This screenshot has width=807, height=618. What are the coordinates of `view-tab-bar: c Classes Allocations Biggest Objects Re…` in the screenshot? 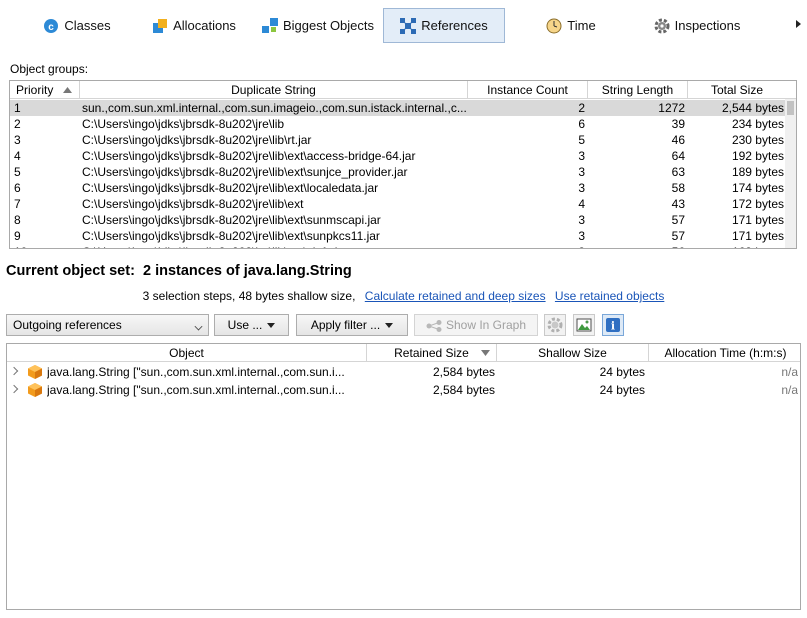 It's located at (403, 25).